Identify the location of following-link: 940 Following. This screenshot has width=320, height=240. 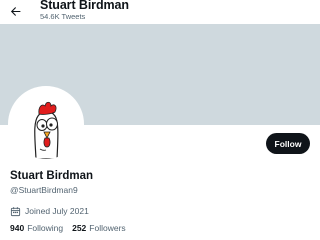
(36, 228).